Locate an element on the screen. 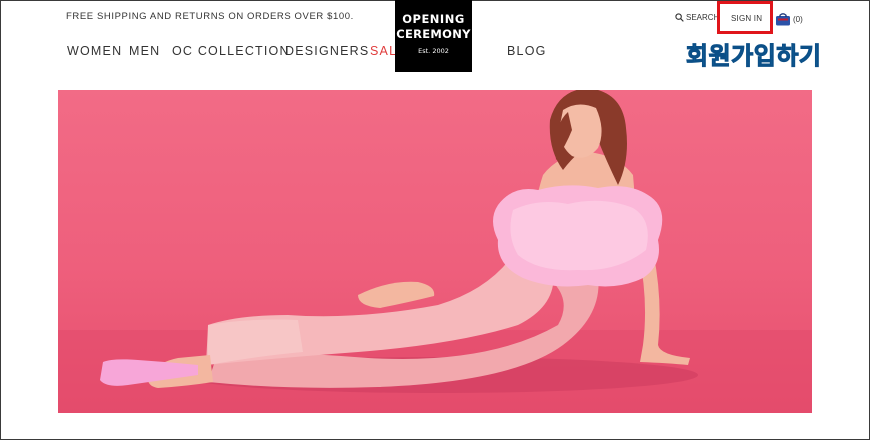 This screenshot has width=870, height=440. brand-logo: OPENING CEREMONY Est. 2002 is located at coordinates (433, 36).